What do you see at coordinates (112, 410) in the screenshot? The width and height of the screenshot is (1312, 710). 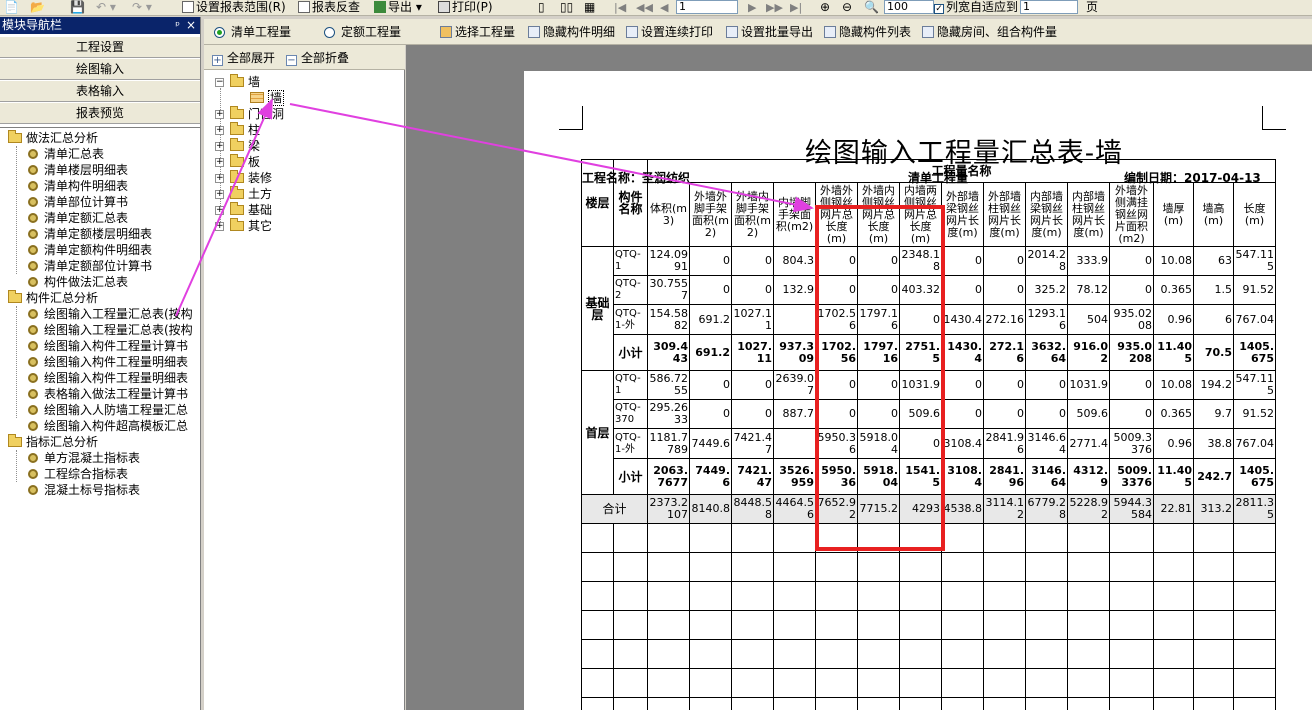 I see `report-item: 绘图输入人防墙工程量汇总` at bounding box center [112, 410].